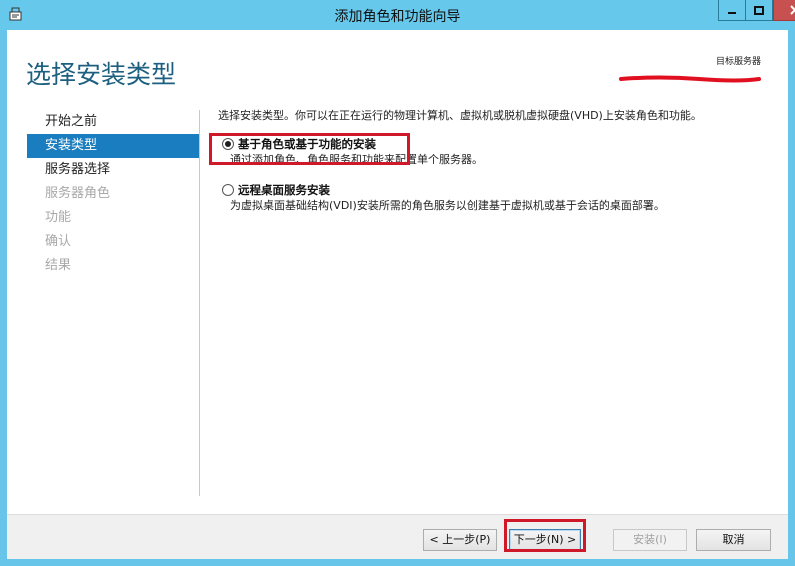  I want to click on title-bar: 添加角色和功能向导, so click(397, 15).